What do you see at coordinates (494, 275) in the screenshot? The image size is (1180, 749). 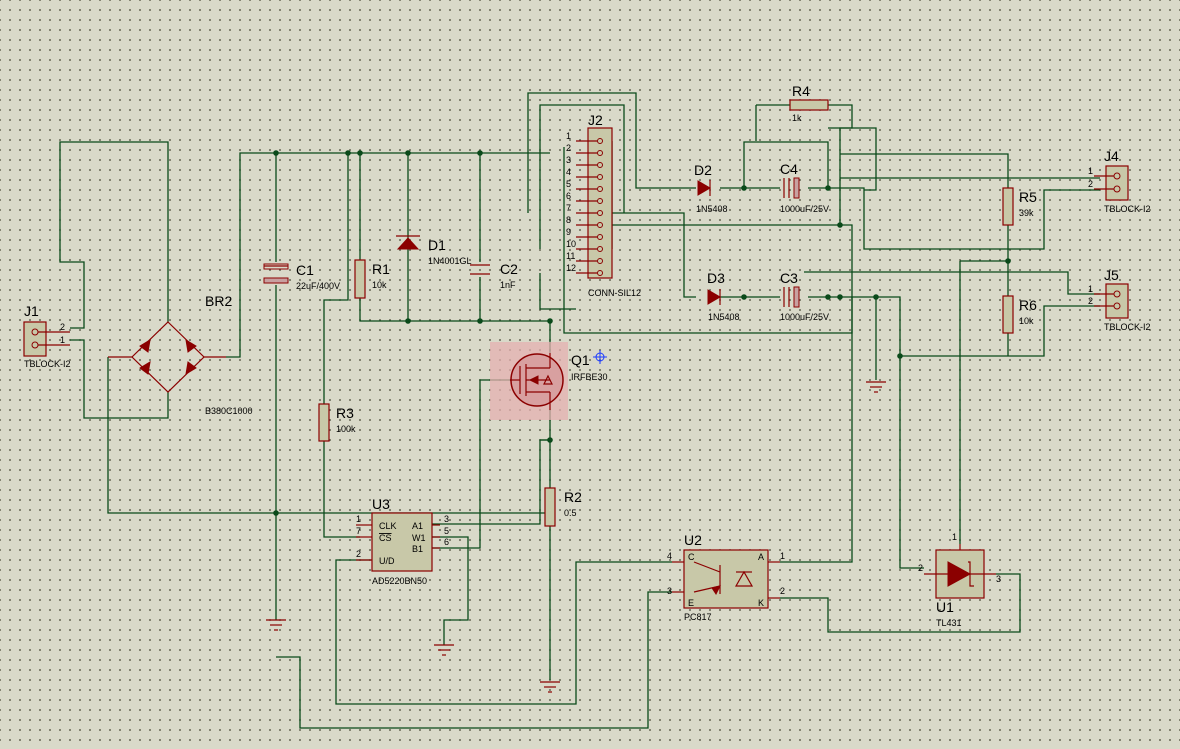 I see `capacitor-c2: C2 1nF` at bounding box center [494, 275].